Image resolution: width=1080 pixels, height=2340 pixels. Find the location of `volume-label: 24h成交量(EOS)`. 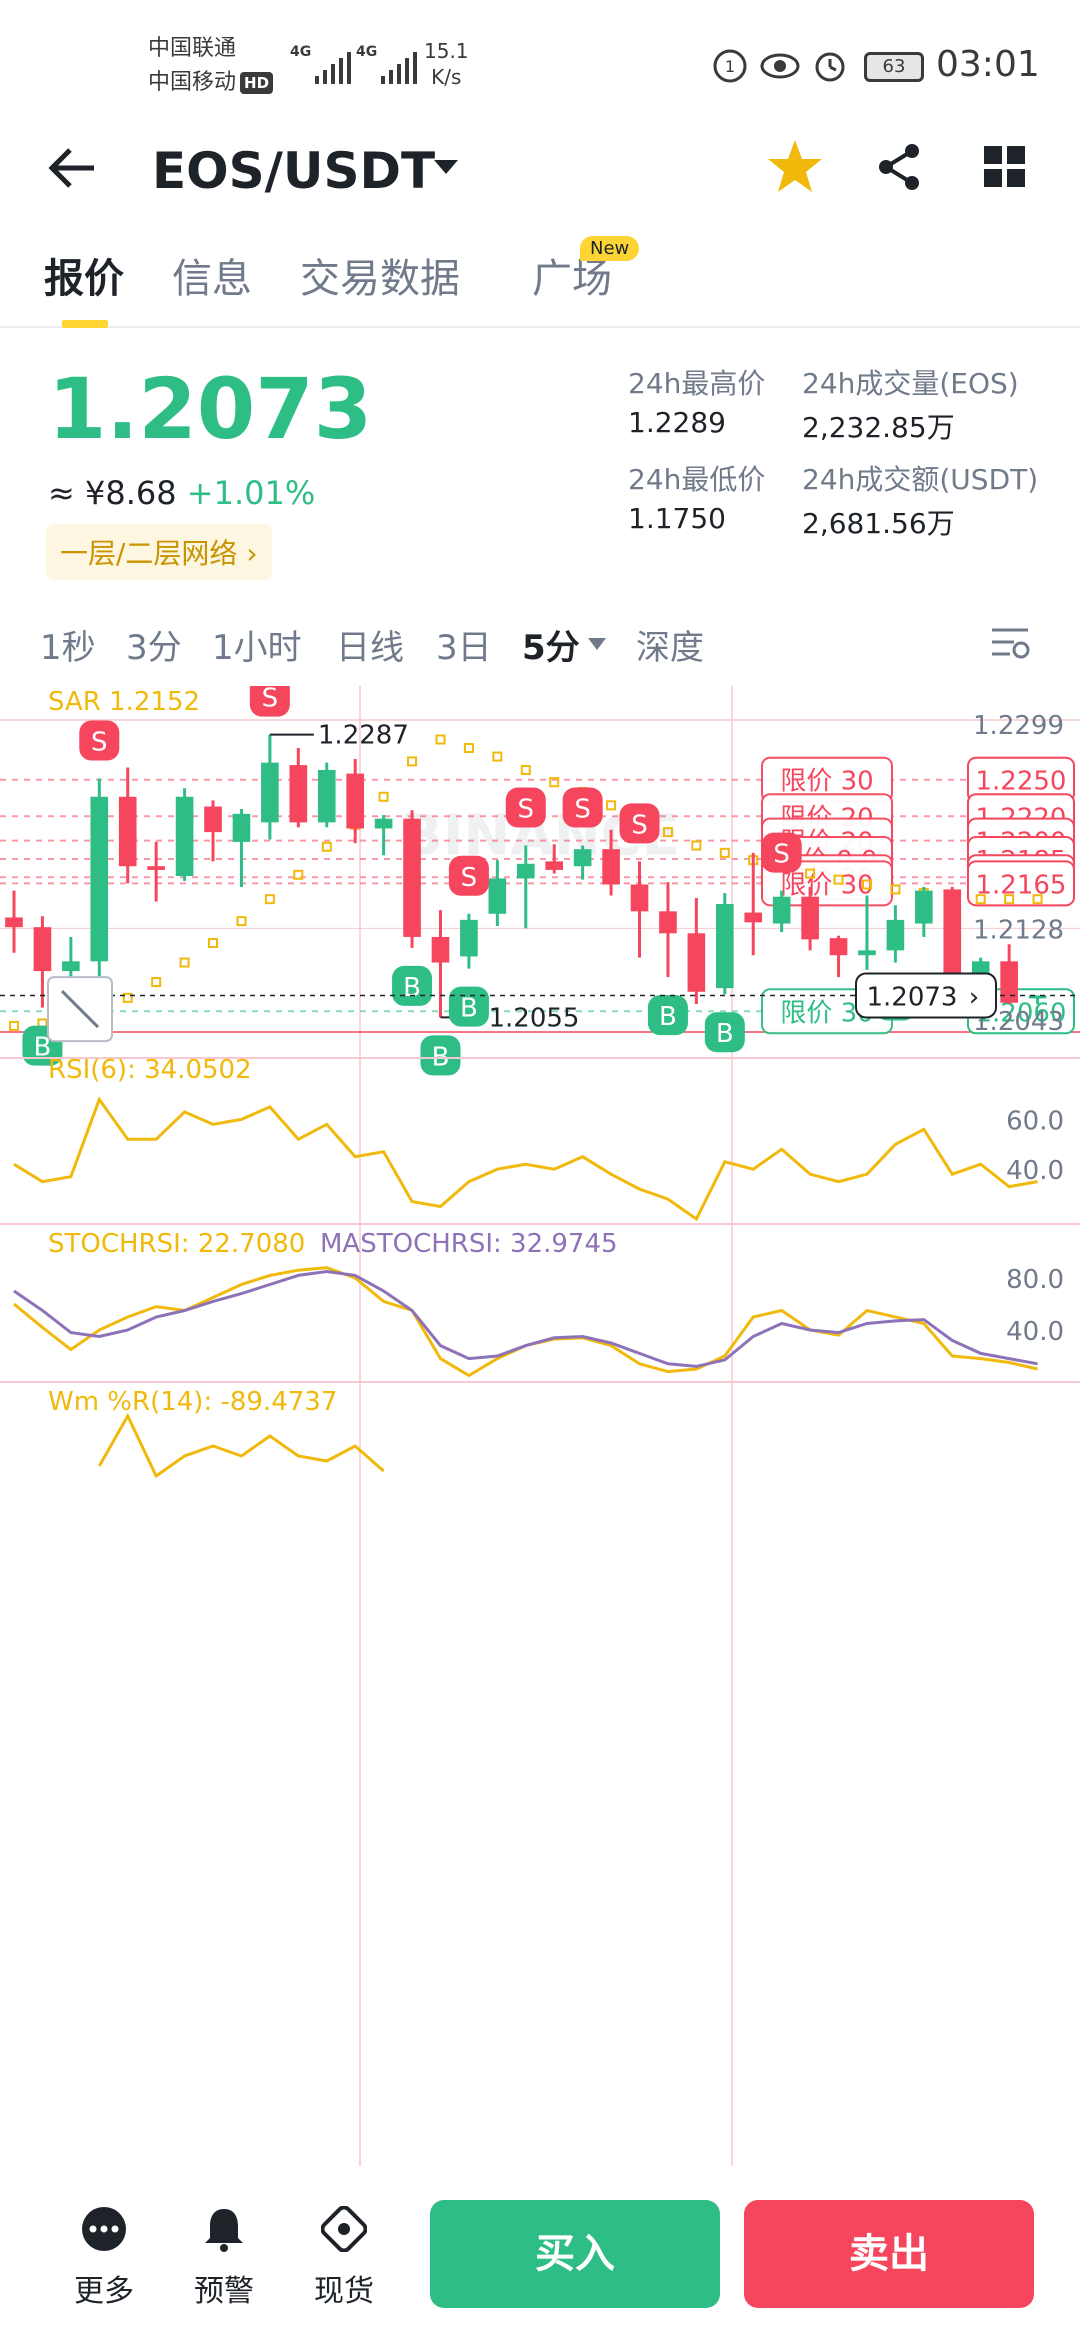

volume-label: 24h成交量(EOS) is located at coordinates (910, 383).